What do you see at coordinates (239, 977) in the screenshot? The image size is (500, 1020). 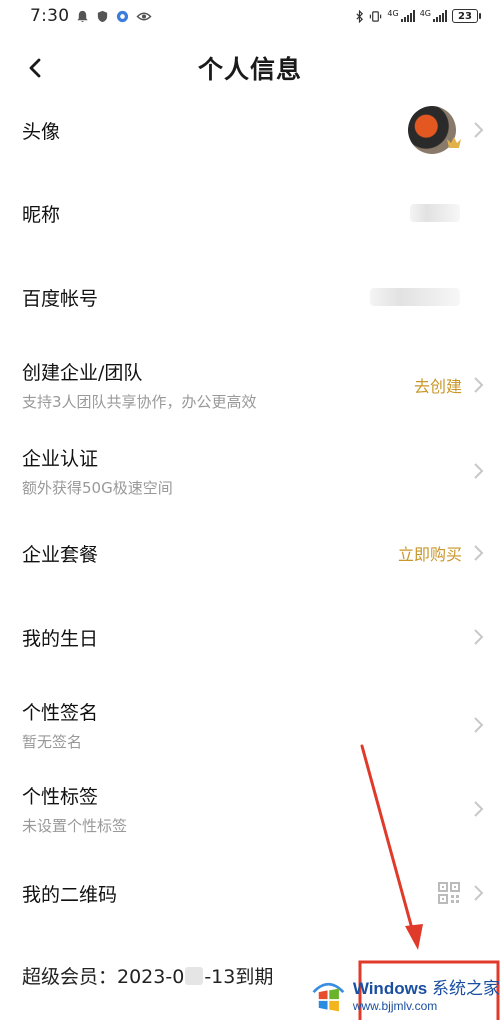 I see `vip-expiry-suffix: -13到期` at bounding box center [239, 977].